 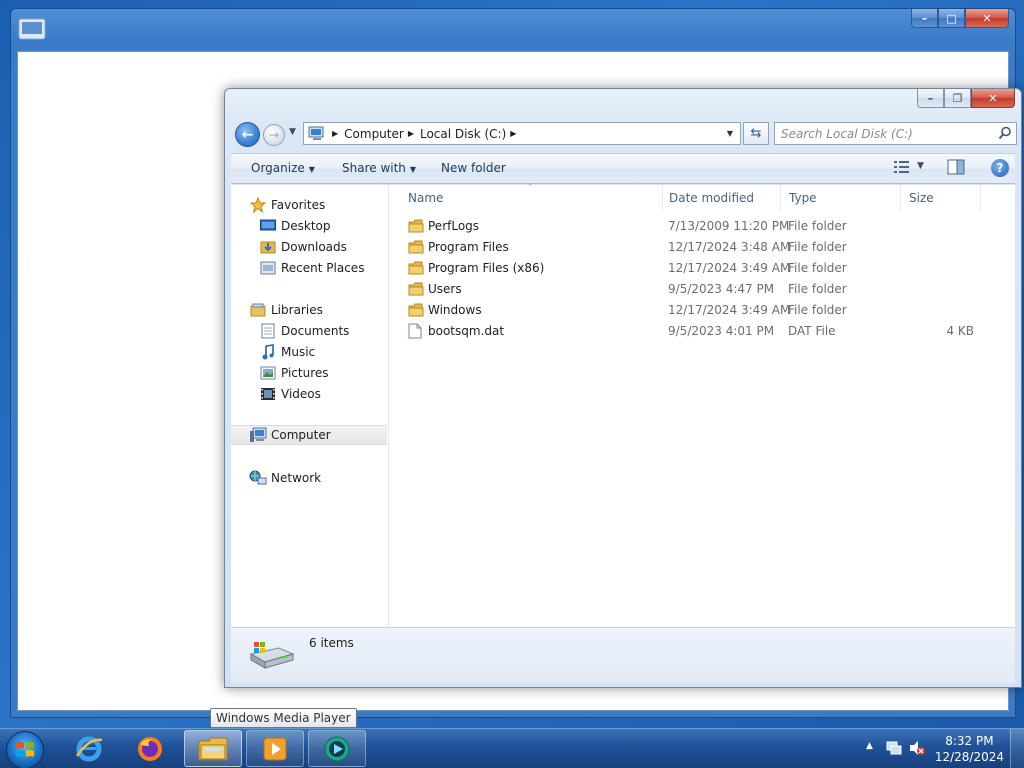 I want to click on nav-item-downloads: Downloads, so click(x=303, y=247).